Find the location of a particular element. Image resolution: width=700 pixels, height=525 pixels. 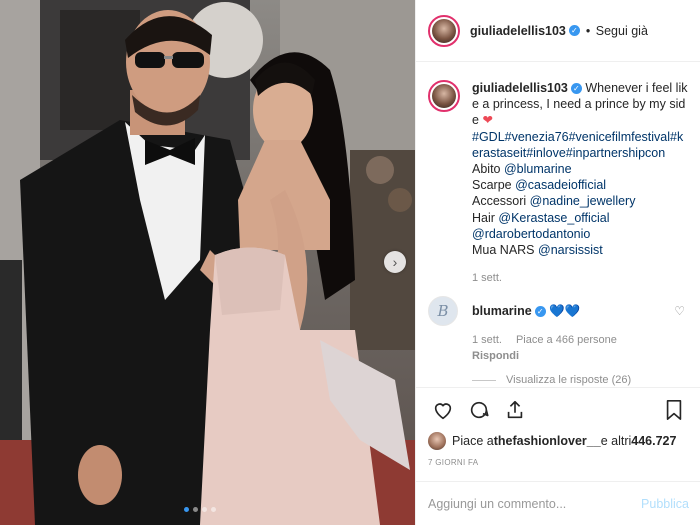

mention-link: @rdarobertodantonio is located at coordinates (531, 234).